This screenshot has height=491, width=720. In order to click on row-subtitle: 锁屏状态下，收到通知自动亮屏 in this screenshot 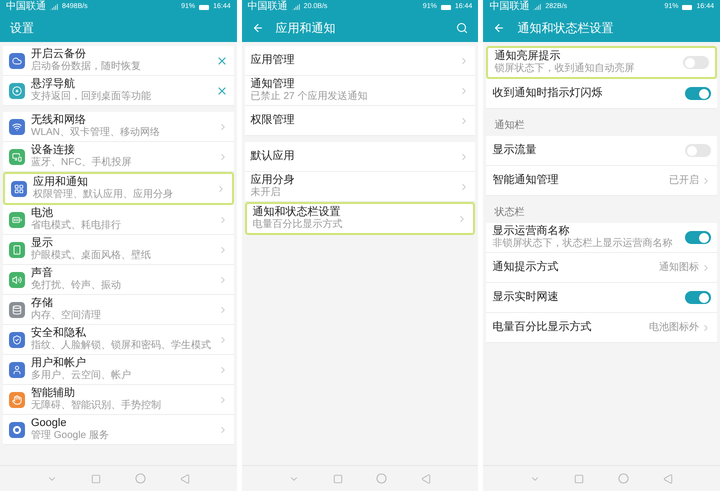, I will do `click(565, 69)`.